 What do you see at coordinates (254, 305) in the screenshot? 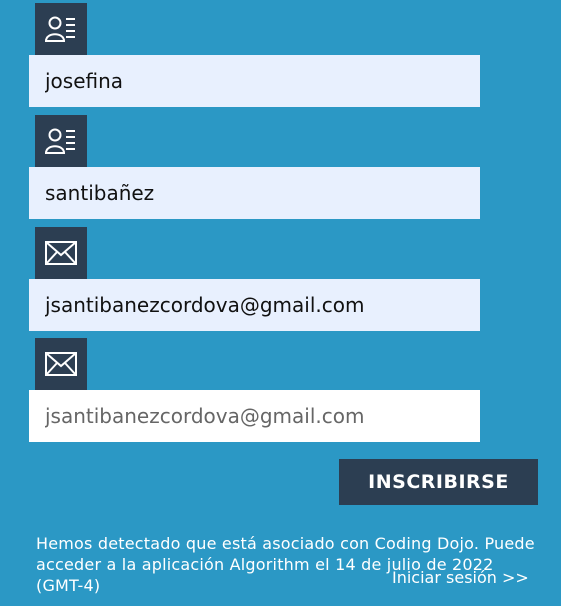
I see `email-input` at bounding box center [254, 305].